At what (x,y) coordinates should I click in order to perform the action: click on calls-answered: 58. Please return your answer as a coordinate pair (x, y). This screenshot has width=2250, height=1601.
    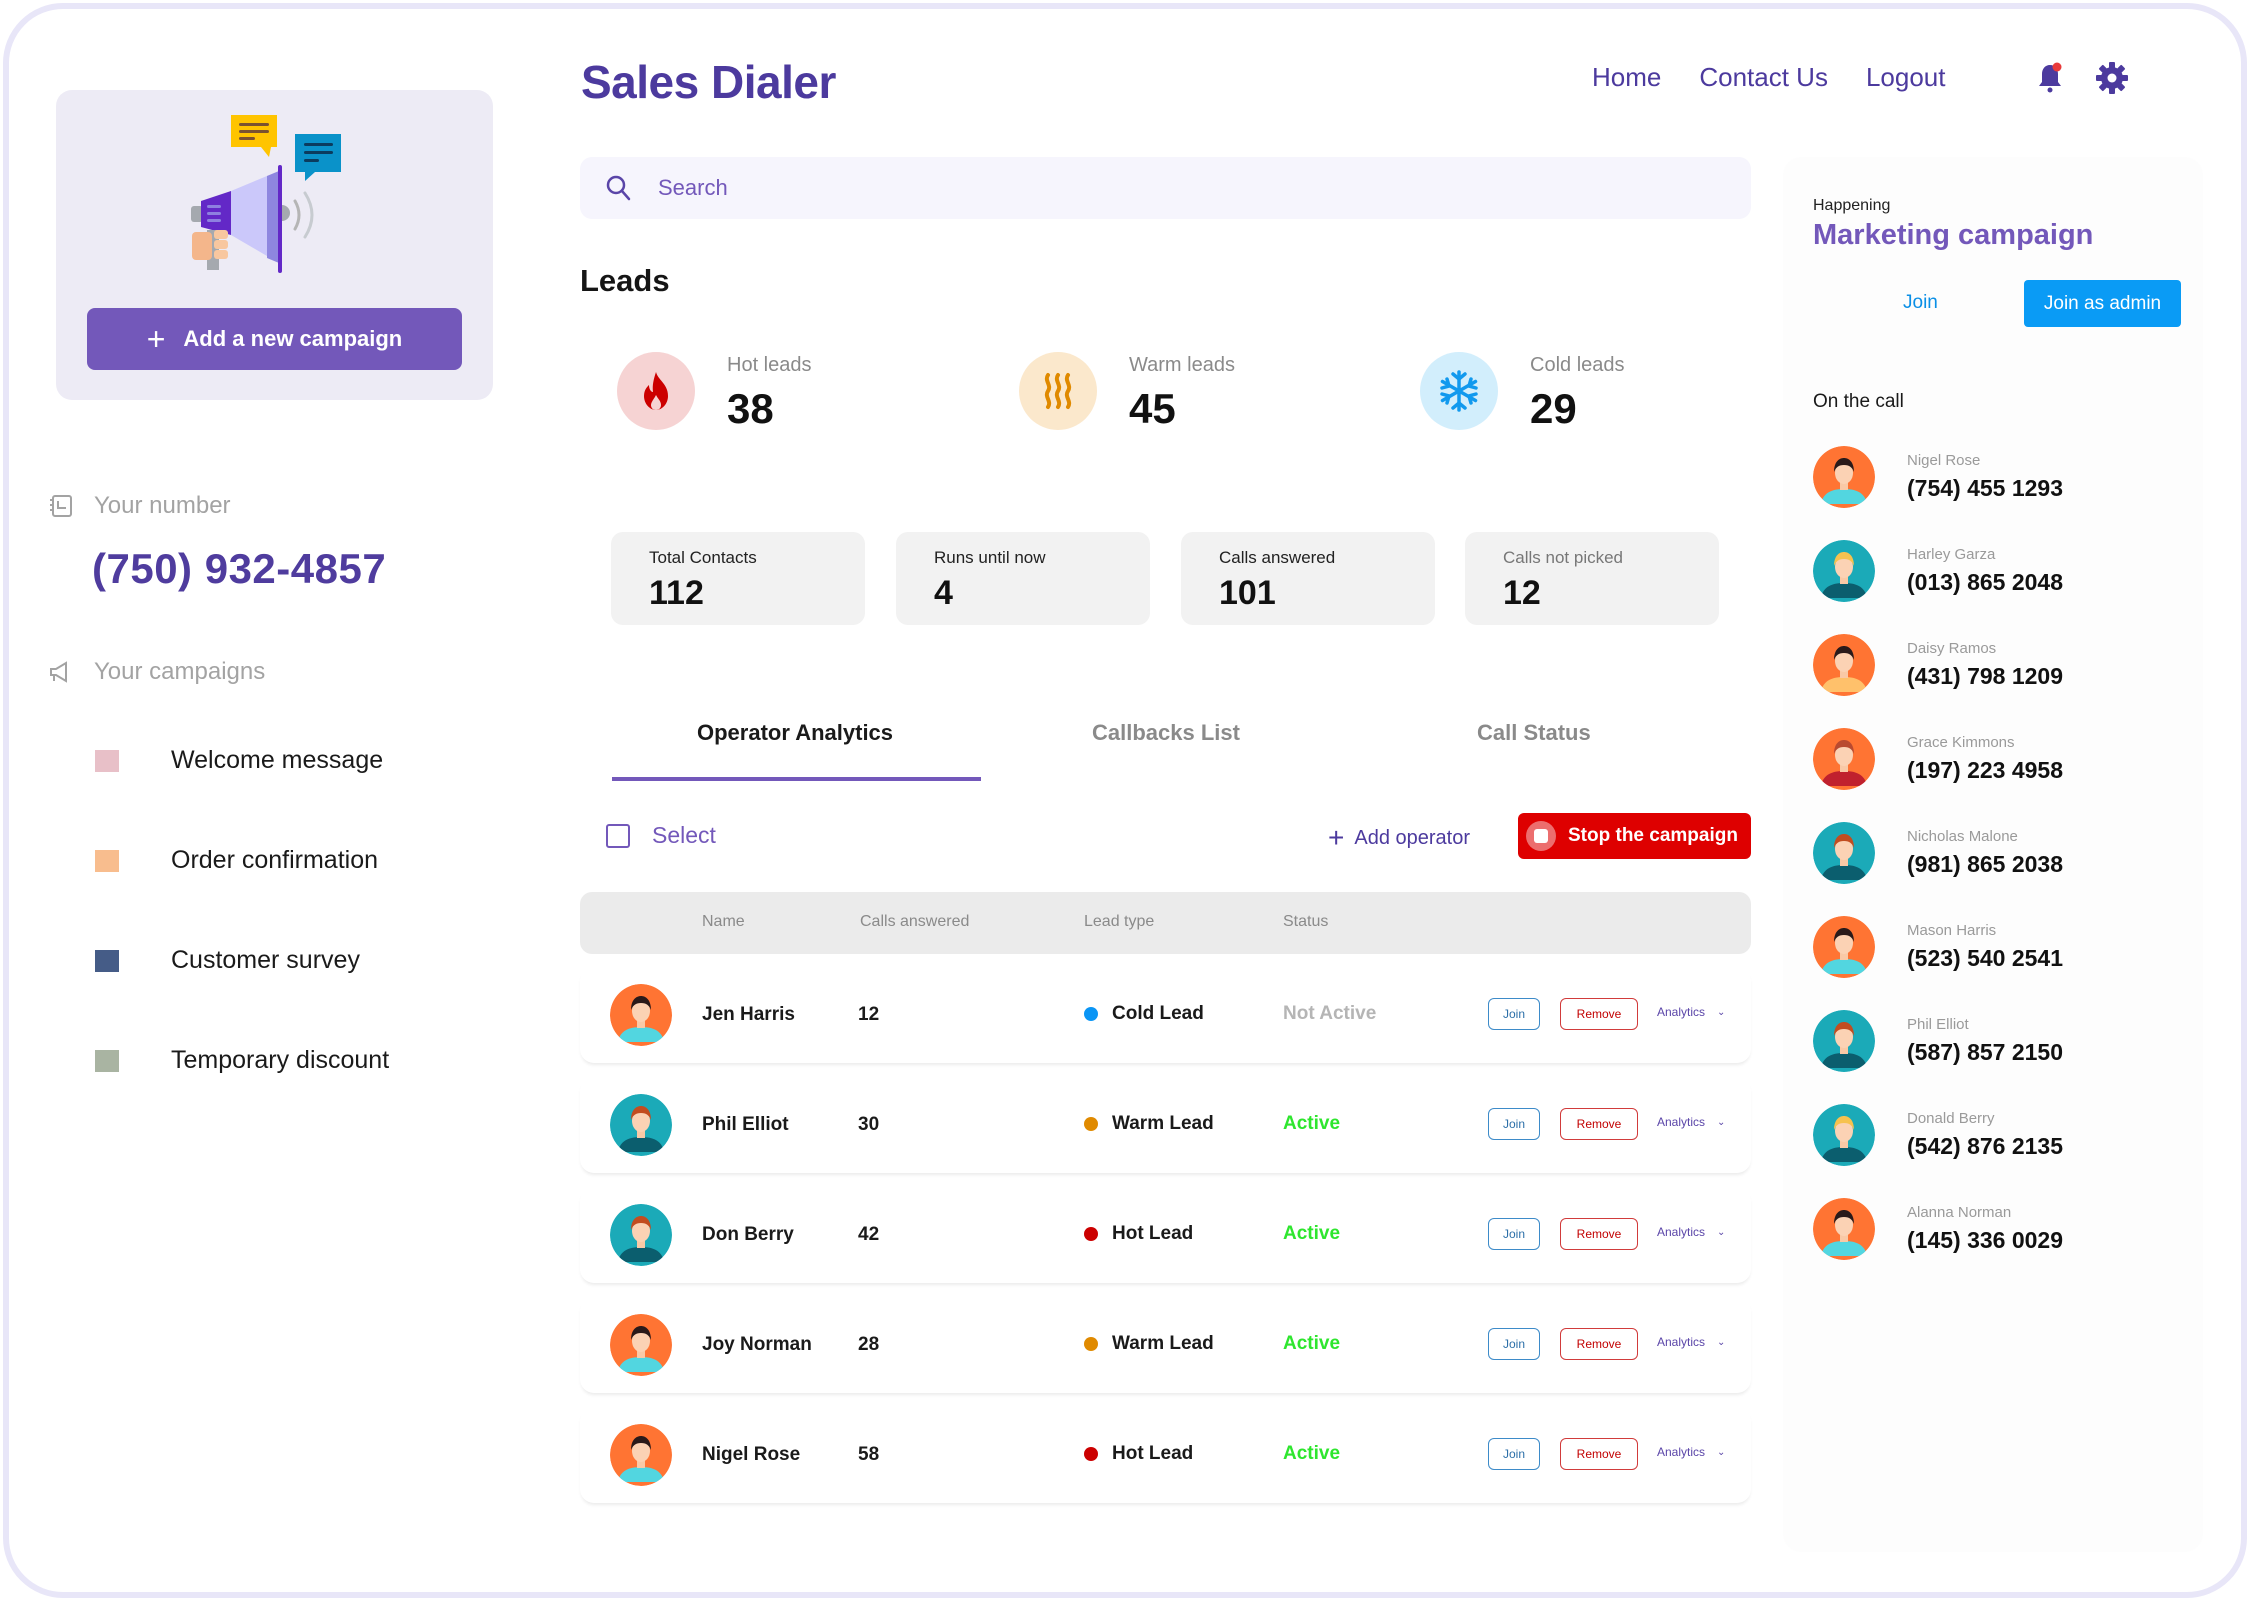
    Looking at the image, I should click on (869, 1454).